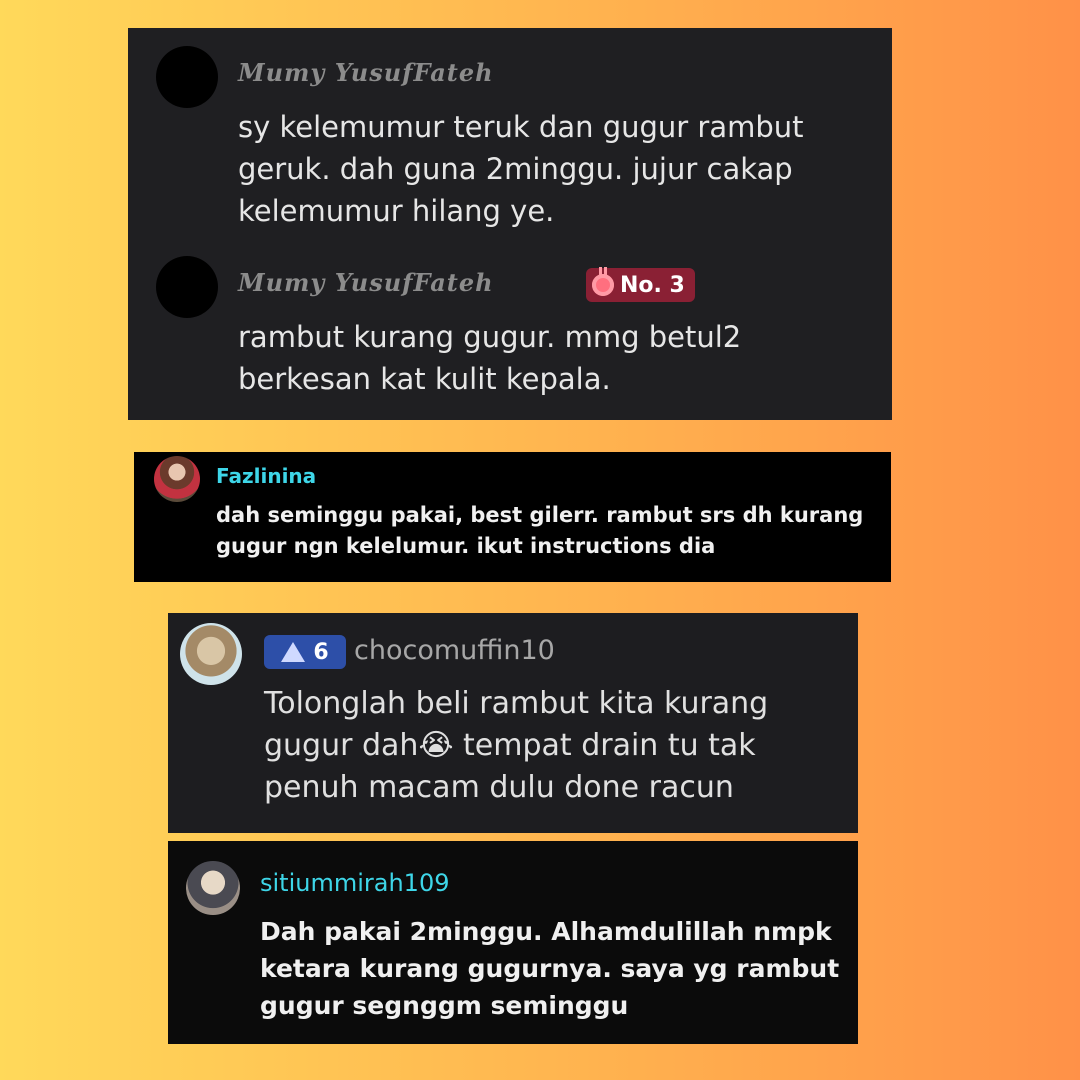  I want to click on crying-face-emoji: 😭, so click(436, 745).